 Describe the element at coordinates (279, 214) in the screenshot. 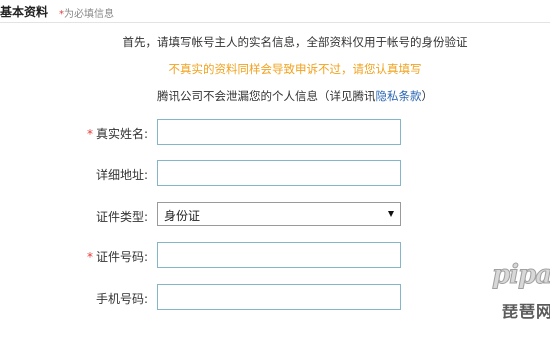

I see `id-type-select: 身份证` at that location.